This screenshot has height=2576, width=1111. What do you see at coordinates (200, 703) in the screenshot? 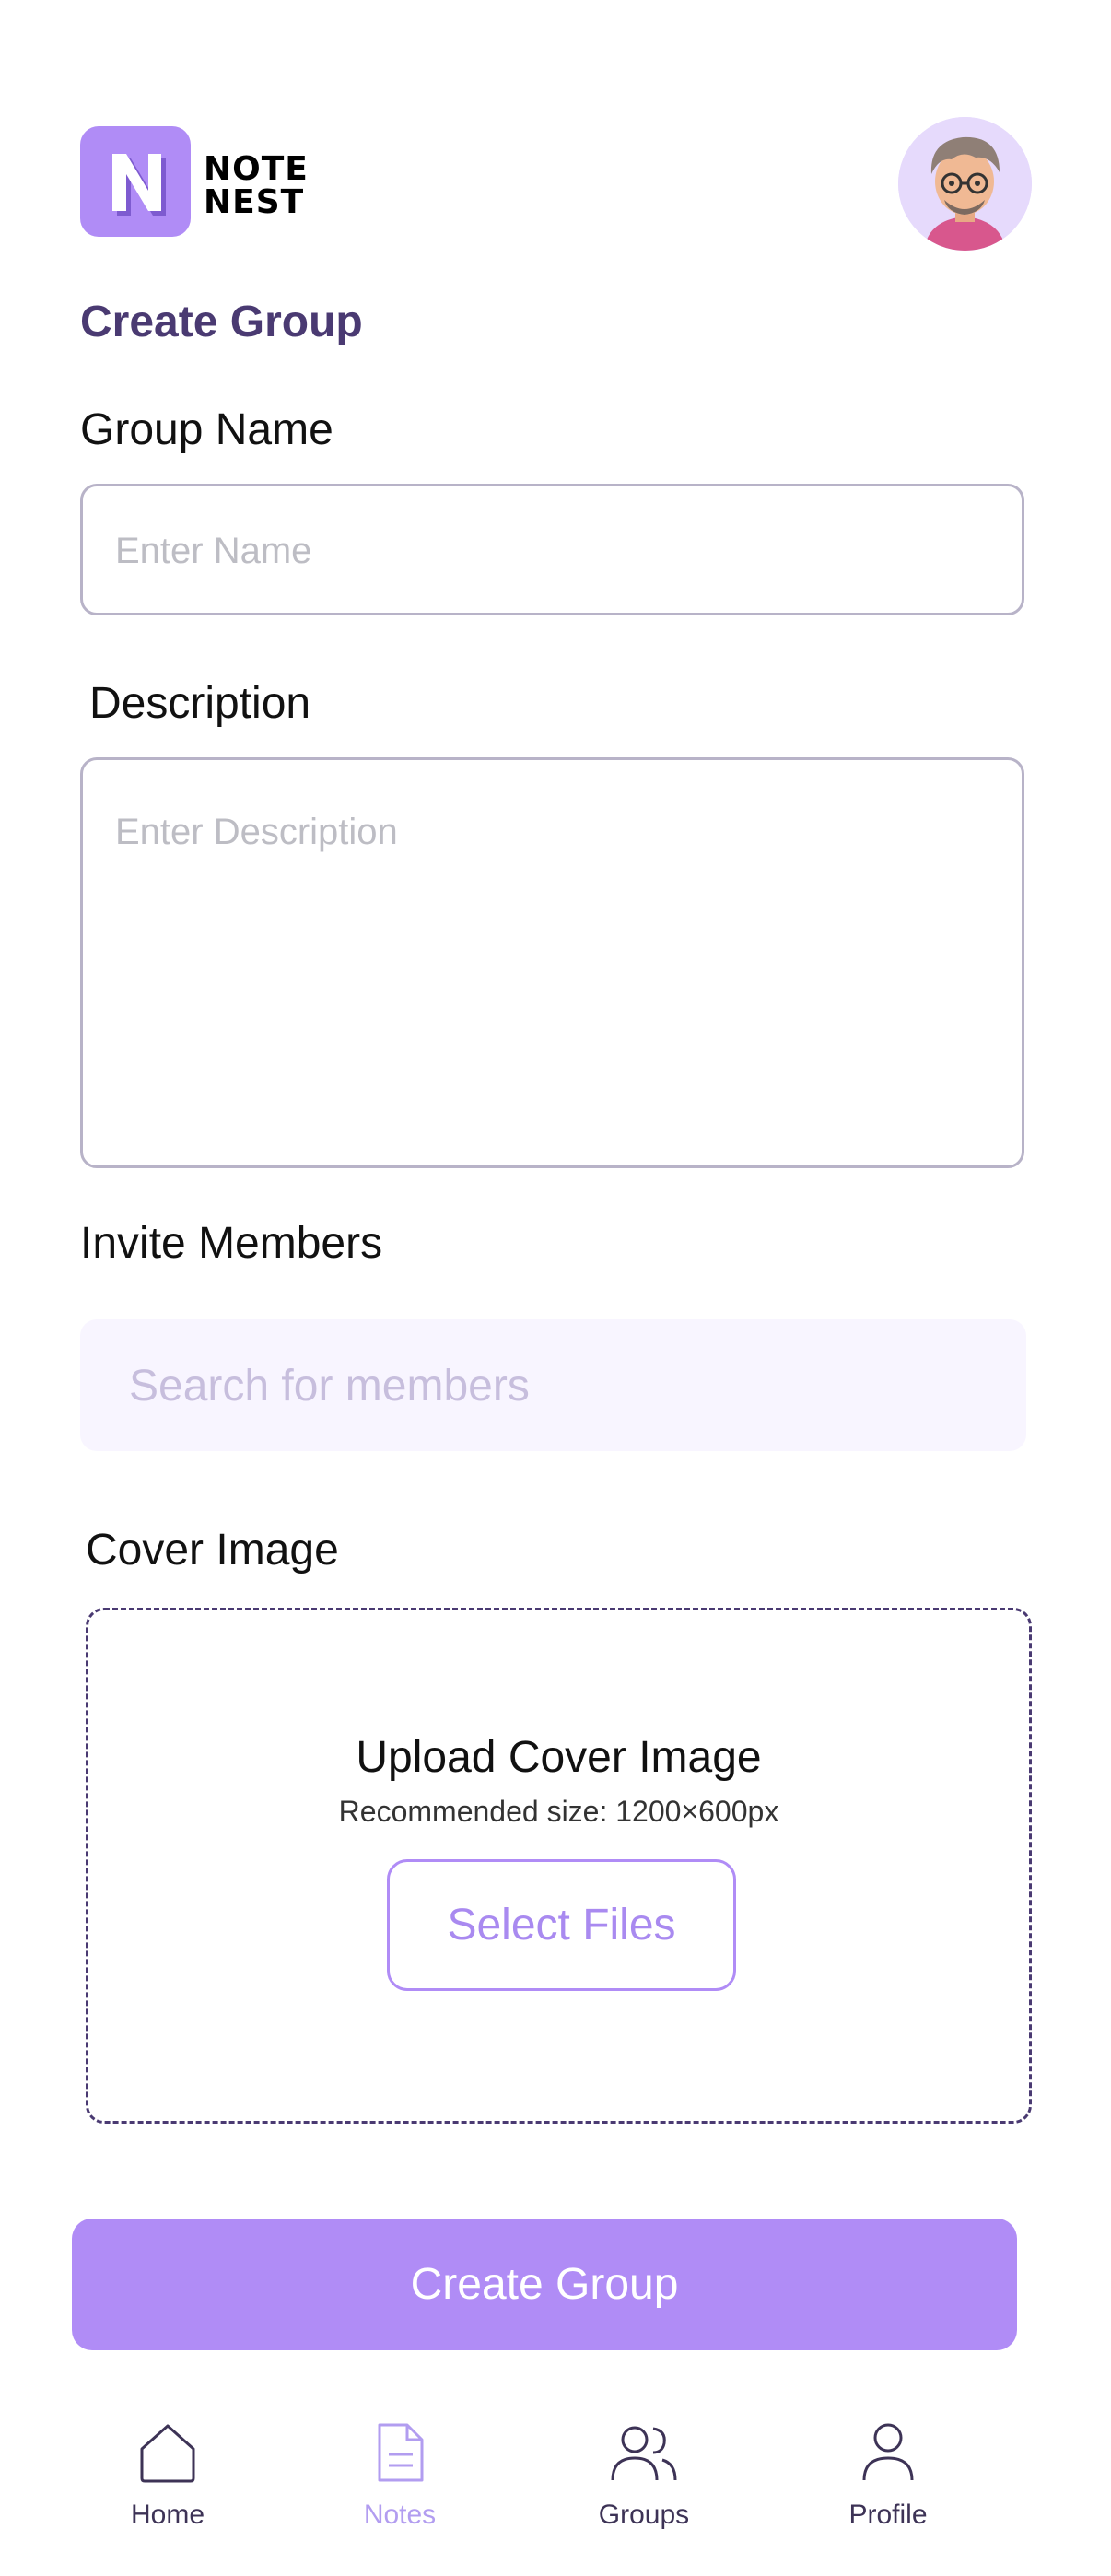
I see `description-label: Description` at bounding box center [200, 703].